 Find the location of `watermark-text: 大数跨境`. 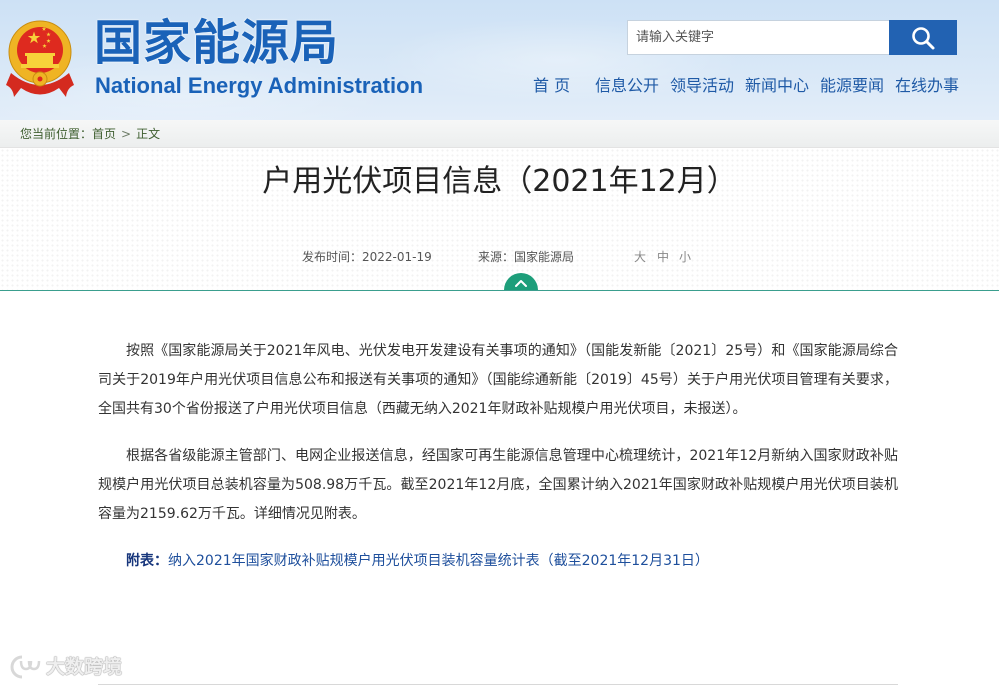

watermark-text: 大数跨境 is located at coordinates (84, 667).